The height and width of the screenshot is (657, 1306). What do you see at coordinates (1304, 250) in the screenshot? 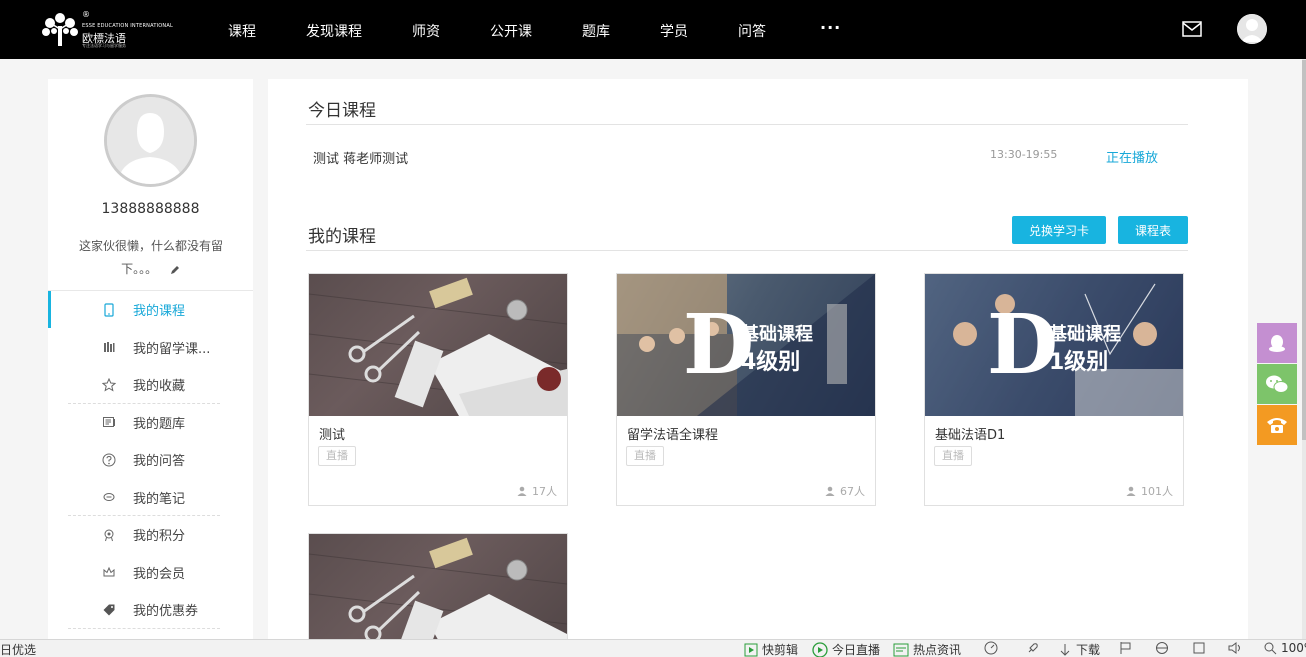
I see `page-scrollbar-thumb` at bounding box center [1304, 250].